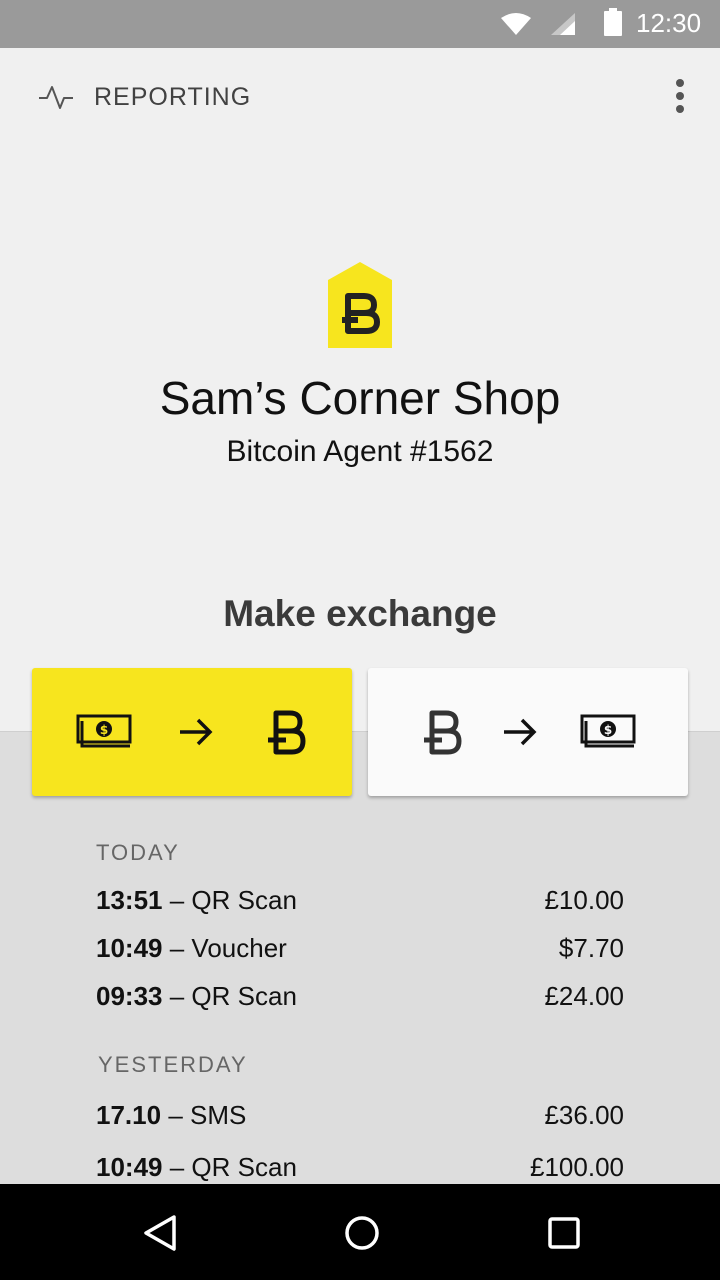 The height and width of the screenshot is (1280, 720). I want to click on home-icon, so click(362, 1233).